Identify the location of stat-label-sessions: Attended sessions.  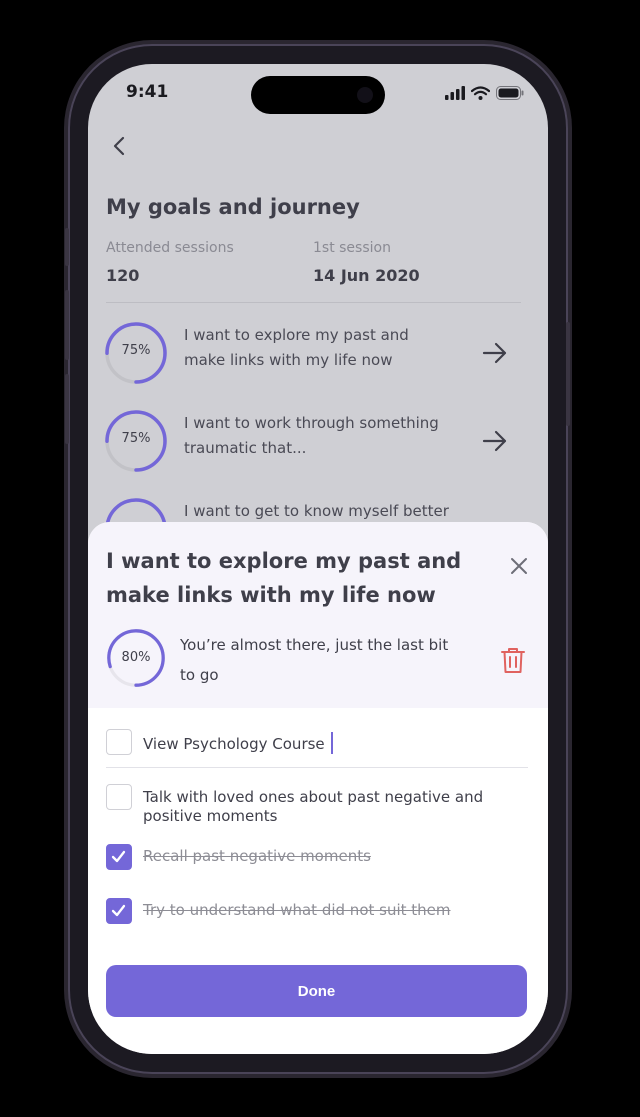
(170, 248).